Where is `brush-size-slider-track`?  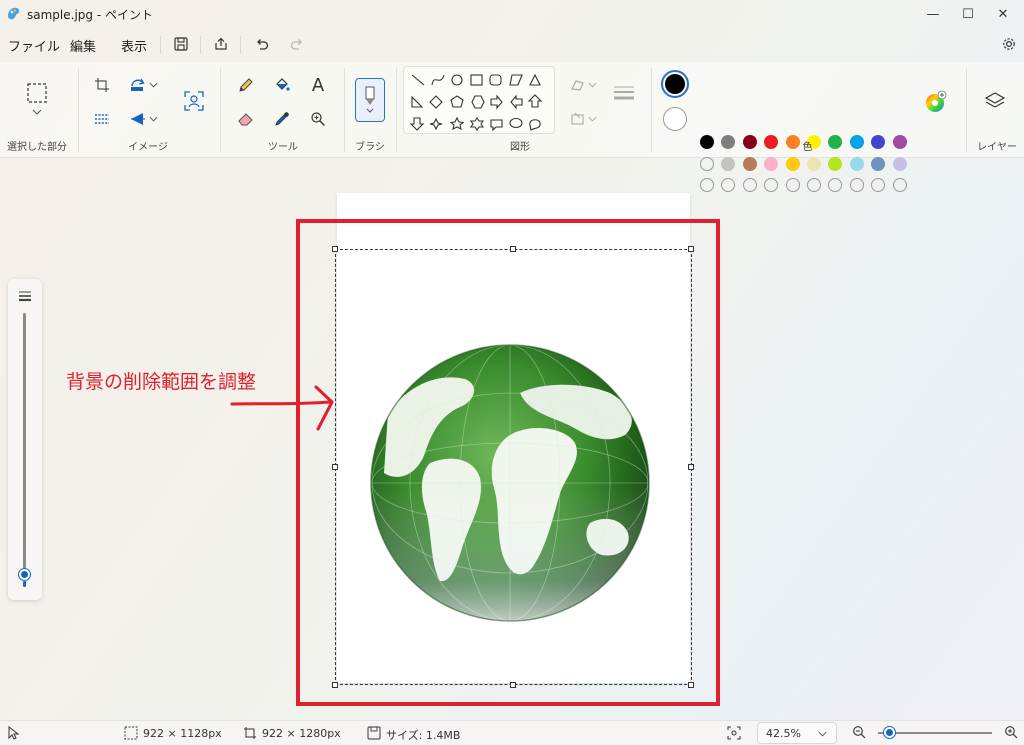
brush-size-slider-track is located at coordinates (24, 441).